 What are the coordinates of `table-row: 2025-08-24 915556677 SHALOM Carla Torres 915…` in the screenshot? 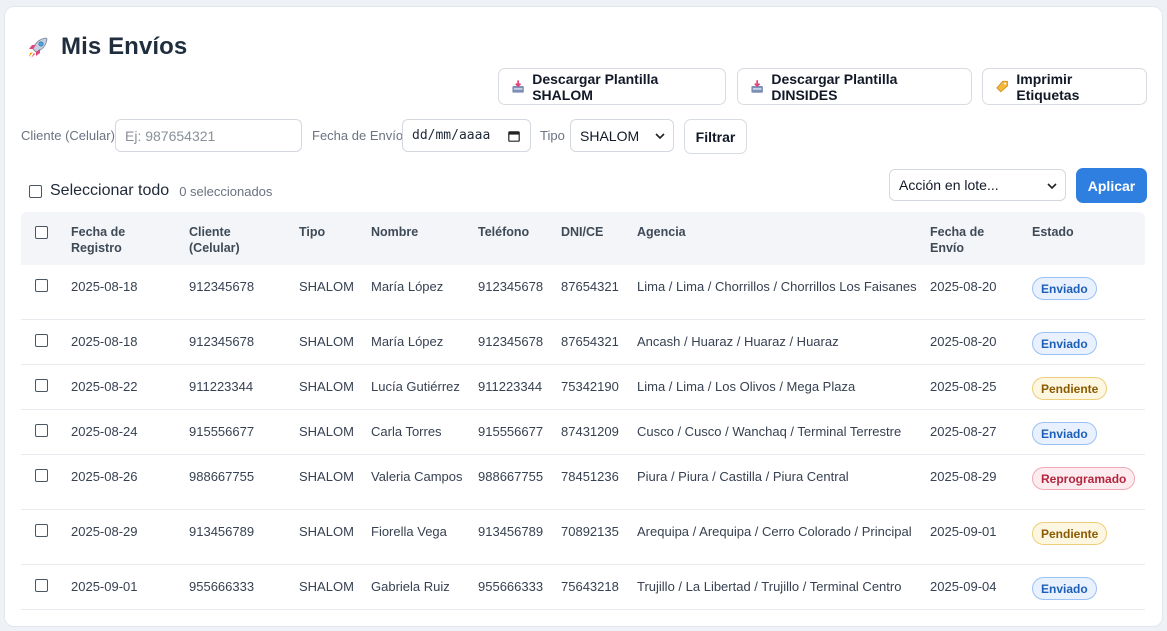 It's located at (583, 432).